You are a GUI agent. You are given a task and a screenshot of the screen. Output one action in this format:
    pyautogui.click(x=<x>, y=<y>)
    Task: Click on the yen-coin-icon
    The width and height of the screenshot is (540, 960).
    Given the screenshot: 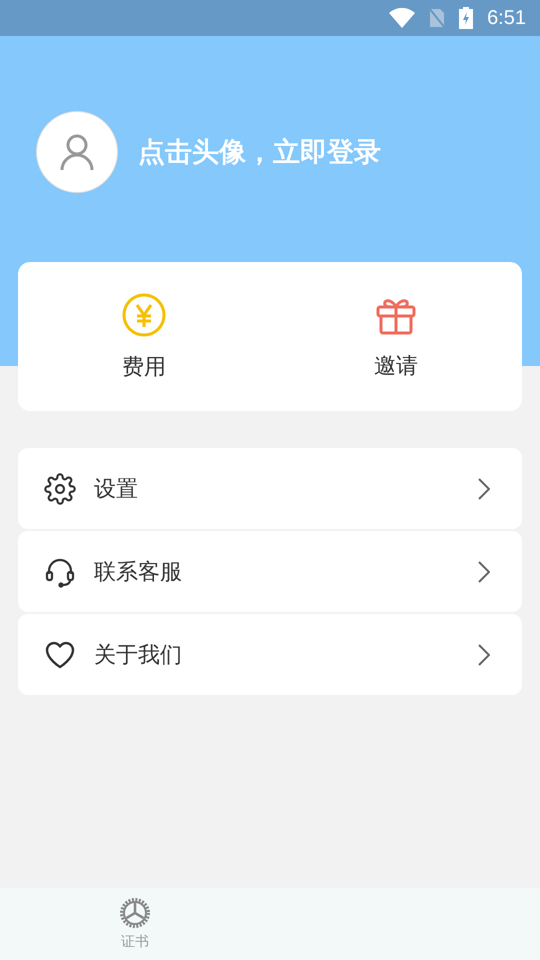 What is the action you would take?
    pyautogui.click(x=144, y=315)
    